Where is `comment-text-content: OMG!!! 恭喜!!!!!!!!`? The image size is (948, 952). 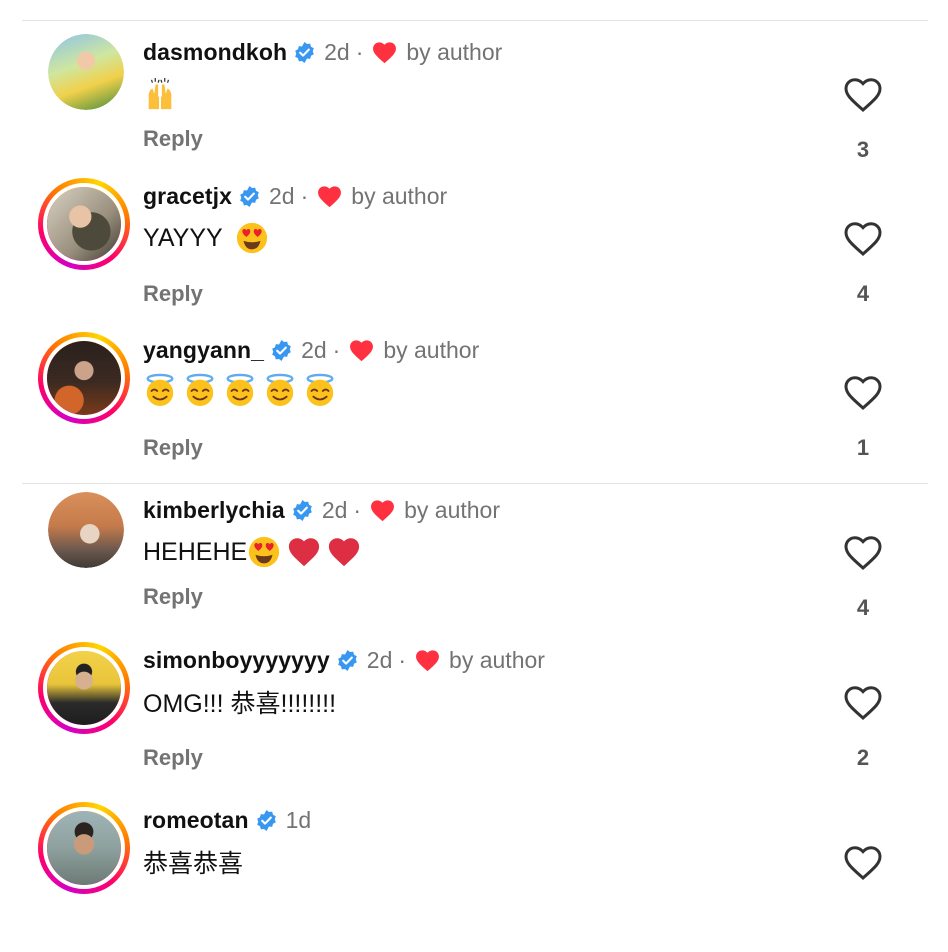
comment-text-content: OMG!!! 恭喜!!!!!!!! is located at coordinates (240, 704).